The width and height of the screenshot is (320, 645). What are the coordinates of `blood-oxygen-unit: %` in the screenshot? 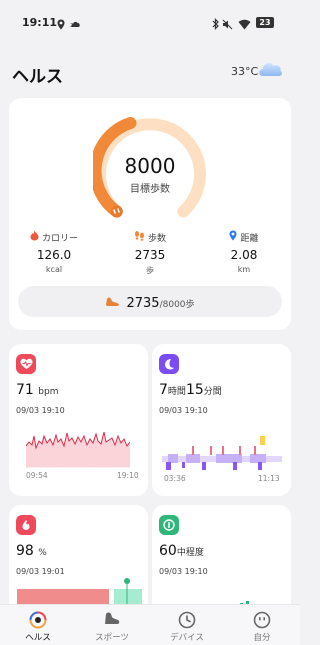 It's located at (42, 553).